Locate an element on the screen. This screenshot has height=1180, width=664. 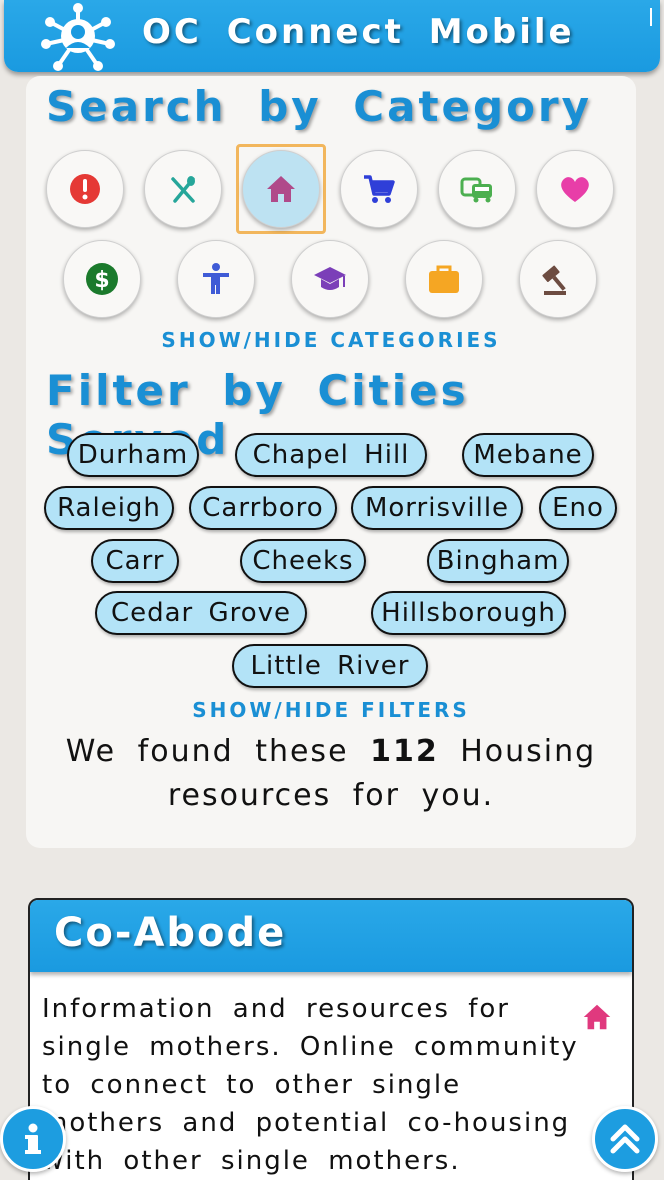
cart-icon is located at coordinates (379, 189).